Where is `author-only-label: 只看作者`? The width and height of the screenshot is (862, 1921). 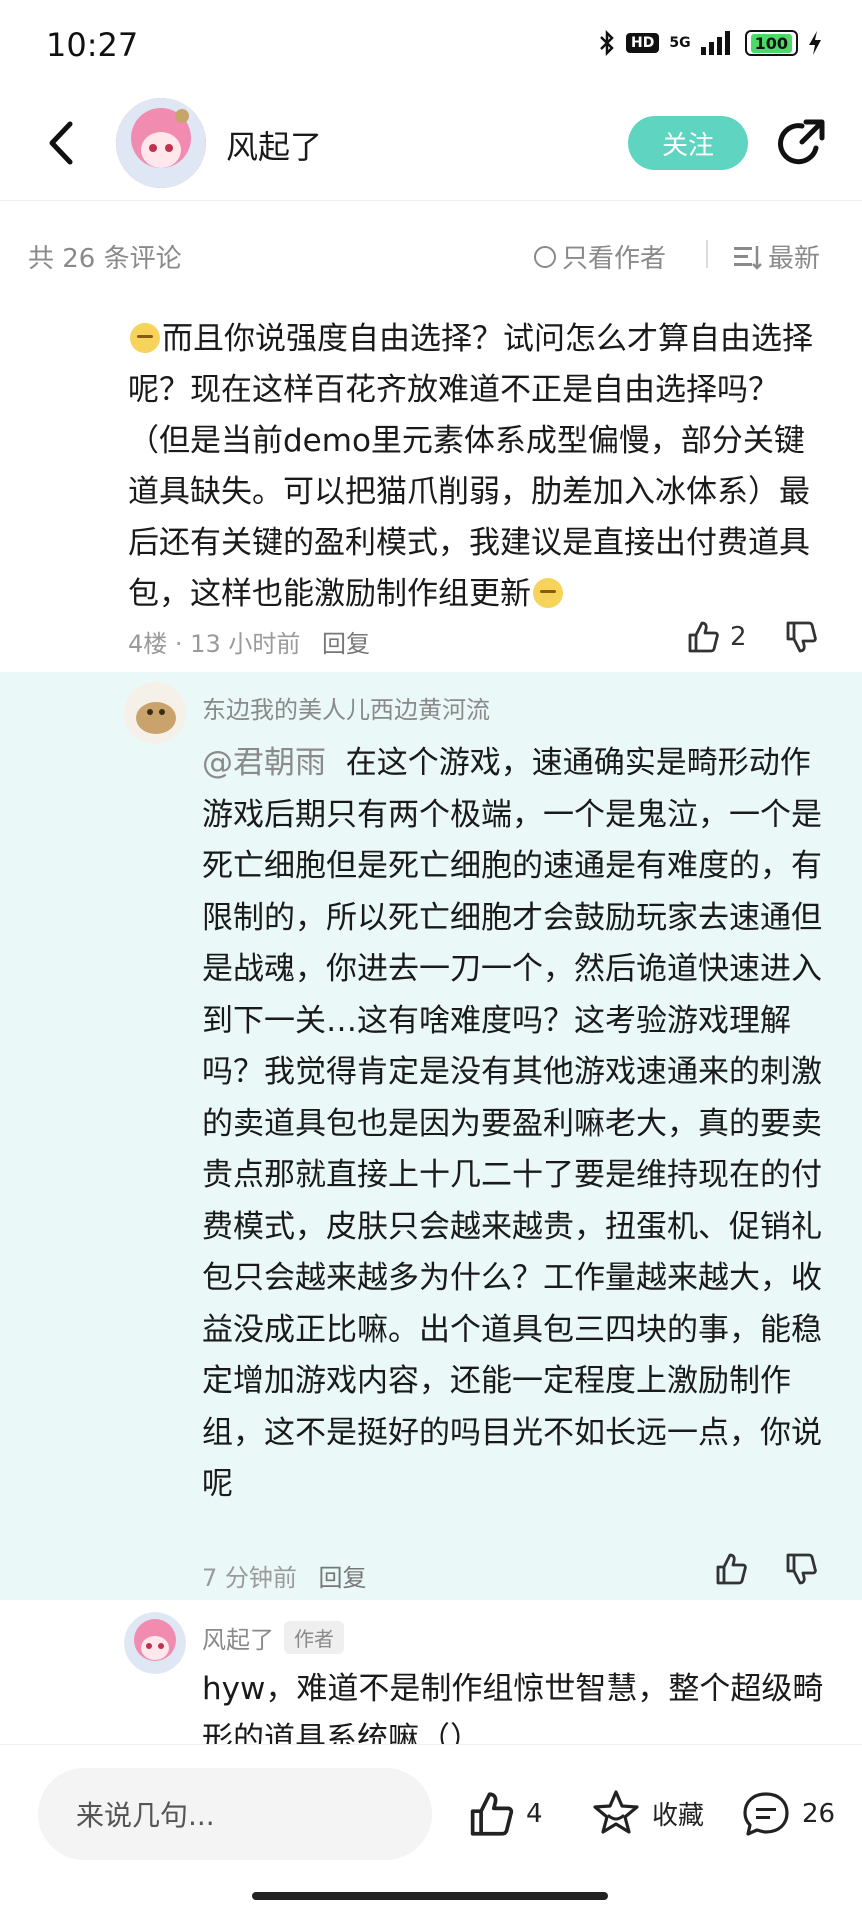
author-only-label: 只看作者 is located at coordinates (614, 259).